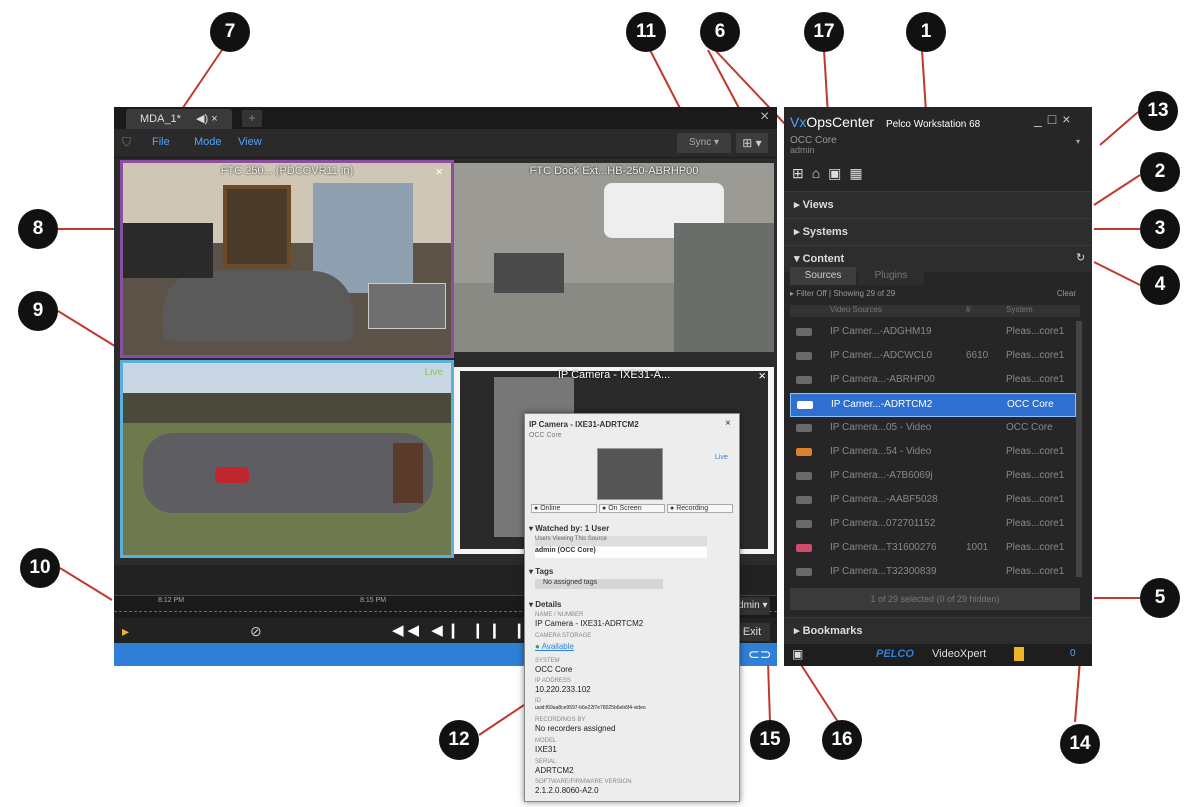  Describe the element at coordinates (373, 600) in the screenshot. I see `time-label-mid: 8:15 PM` at that location.